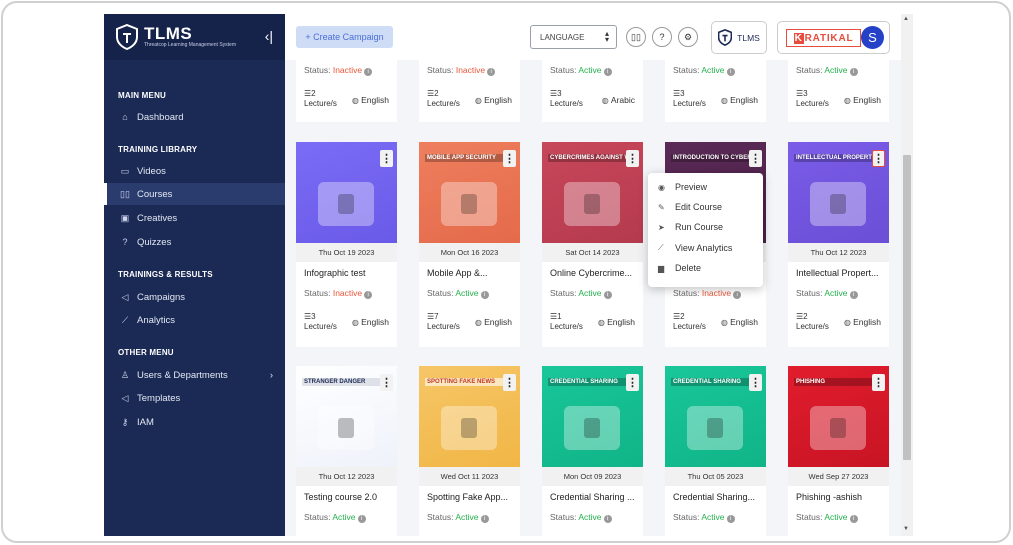 Image resolution: width=1013 pixels, height=545 pixels. What do you see at coordinates (662, 37) in the screenshot?
I see `help-button: ?` at bounding box center [662, 37].